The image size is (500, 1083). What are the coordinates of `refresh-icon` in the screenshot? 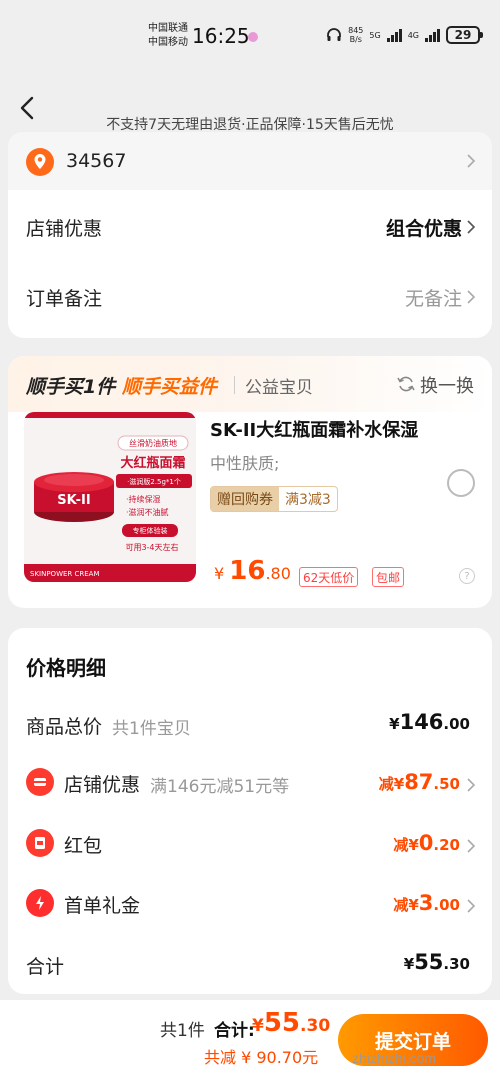 It's located at (406, 384).